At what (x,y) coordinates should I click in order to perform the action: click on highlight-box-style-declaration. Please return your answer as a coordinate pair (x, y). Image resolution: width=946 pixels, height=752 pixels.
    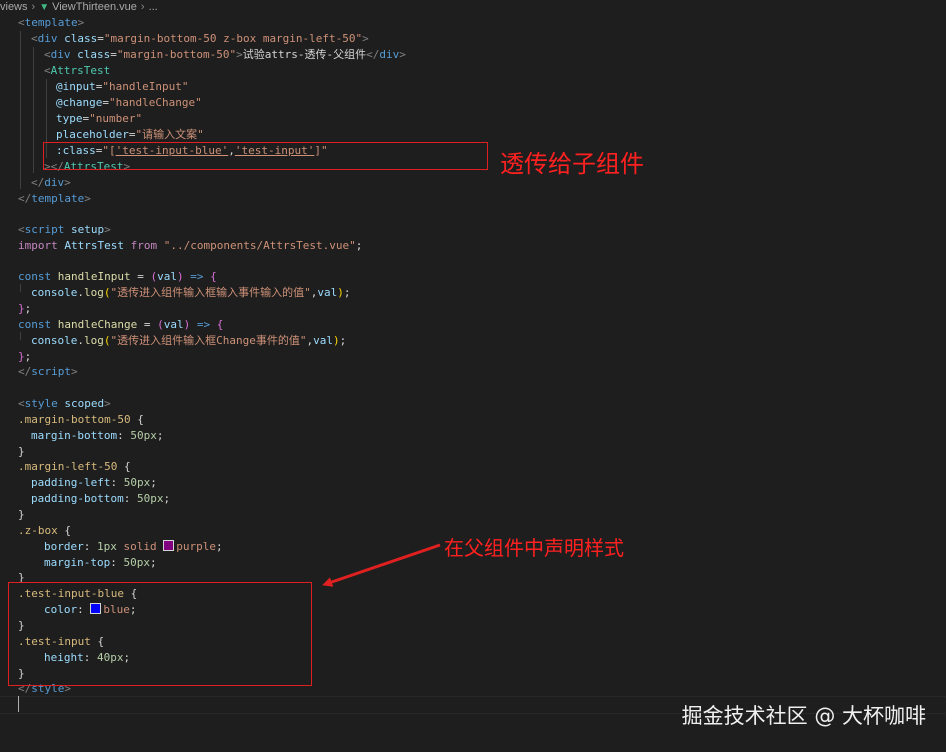
    Looking at the image, I should click on (160, 634).